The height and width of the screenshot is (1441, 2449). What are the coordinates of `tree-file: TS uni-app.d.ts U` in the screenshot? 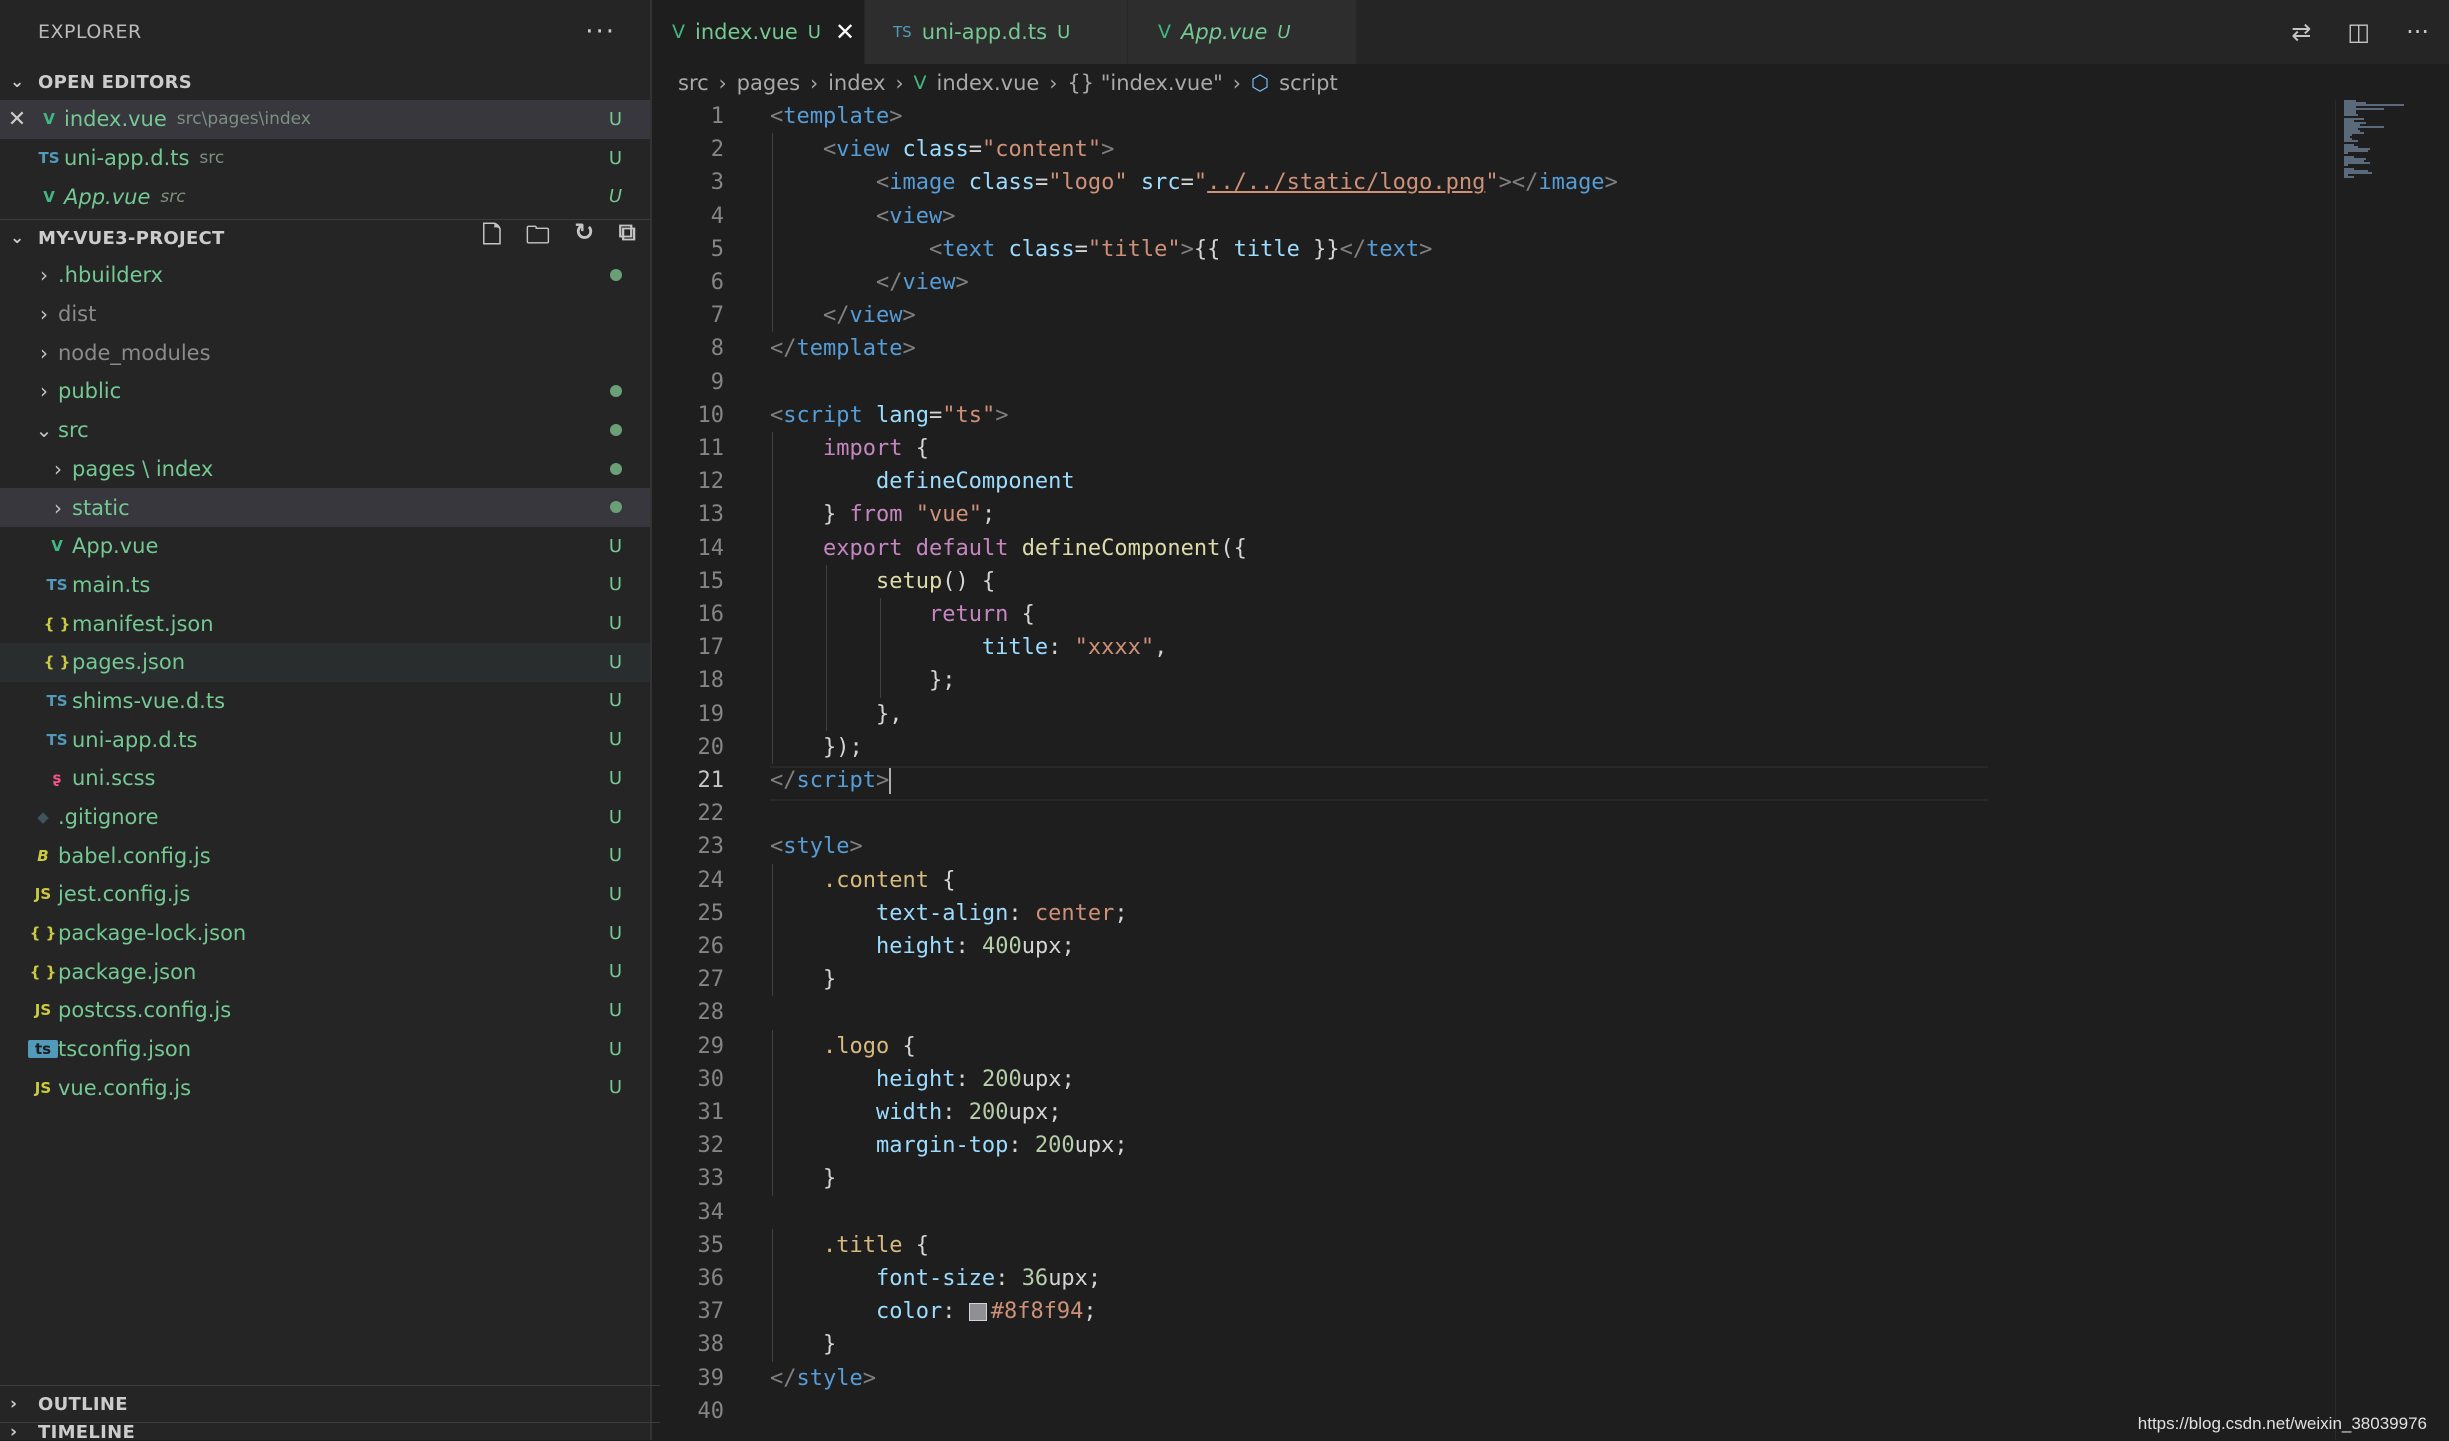 It's located at (325, 739).